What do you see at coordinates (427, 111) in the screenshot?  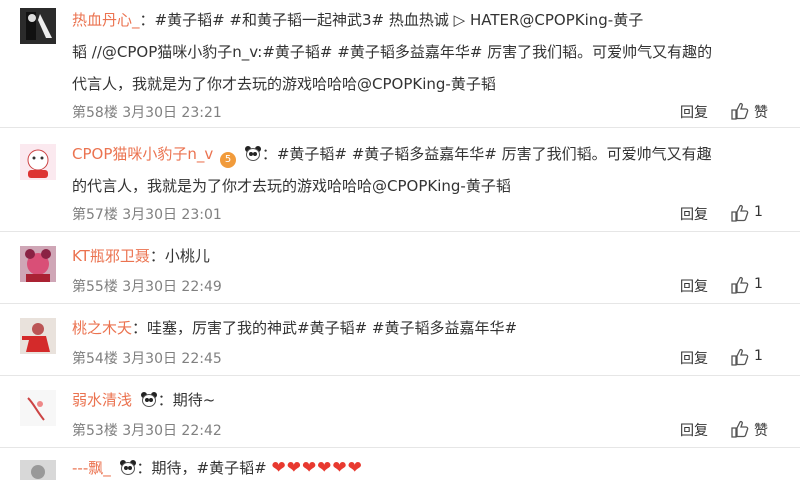 I see `comment-meta: 第58楼 3月30日 23:21 回复 赞` at bounding box center [427, 111].